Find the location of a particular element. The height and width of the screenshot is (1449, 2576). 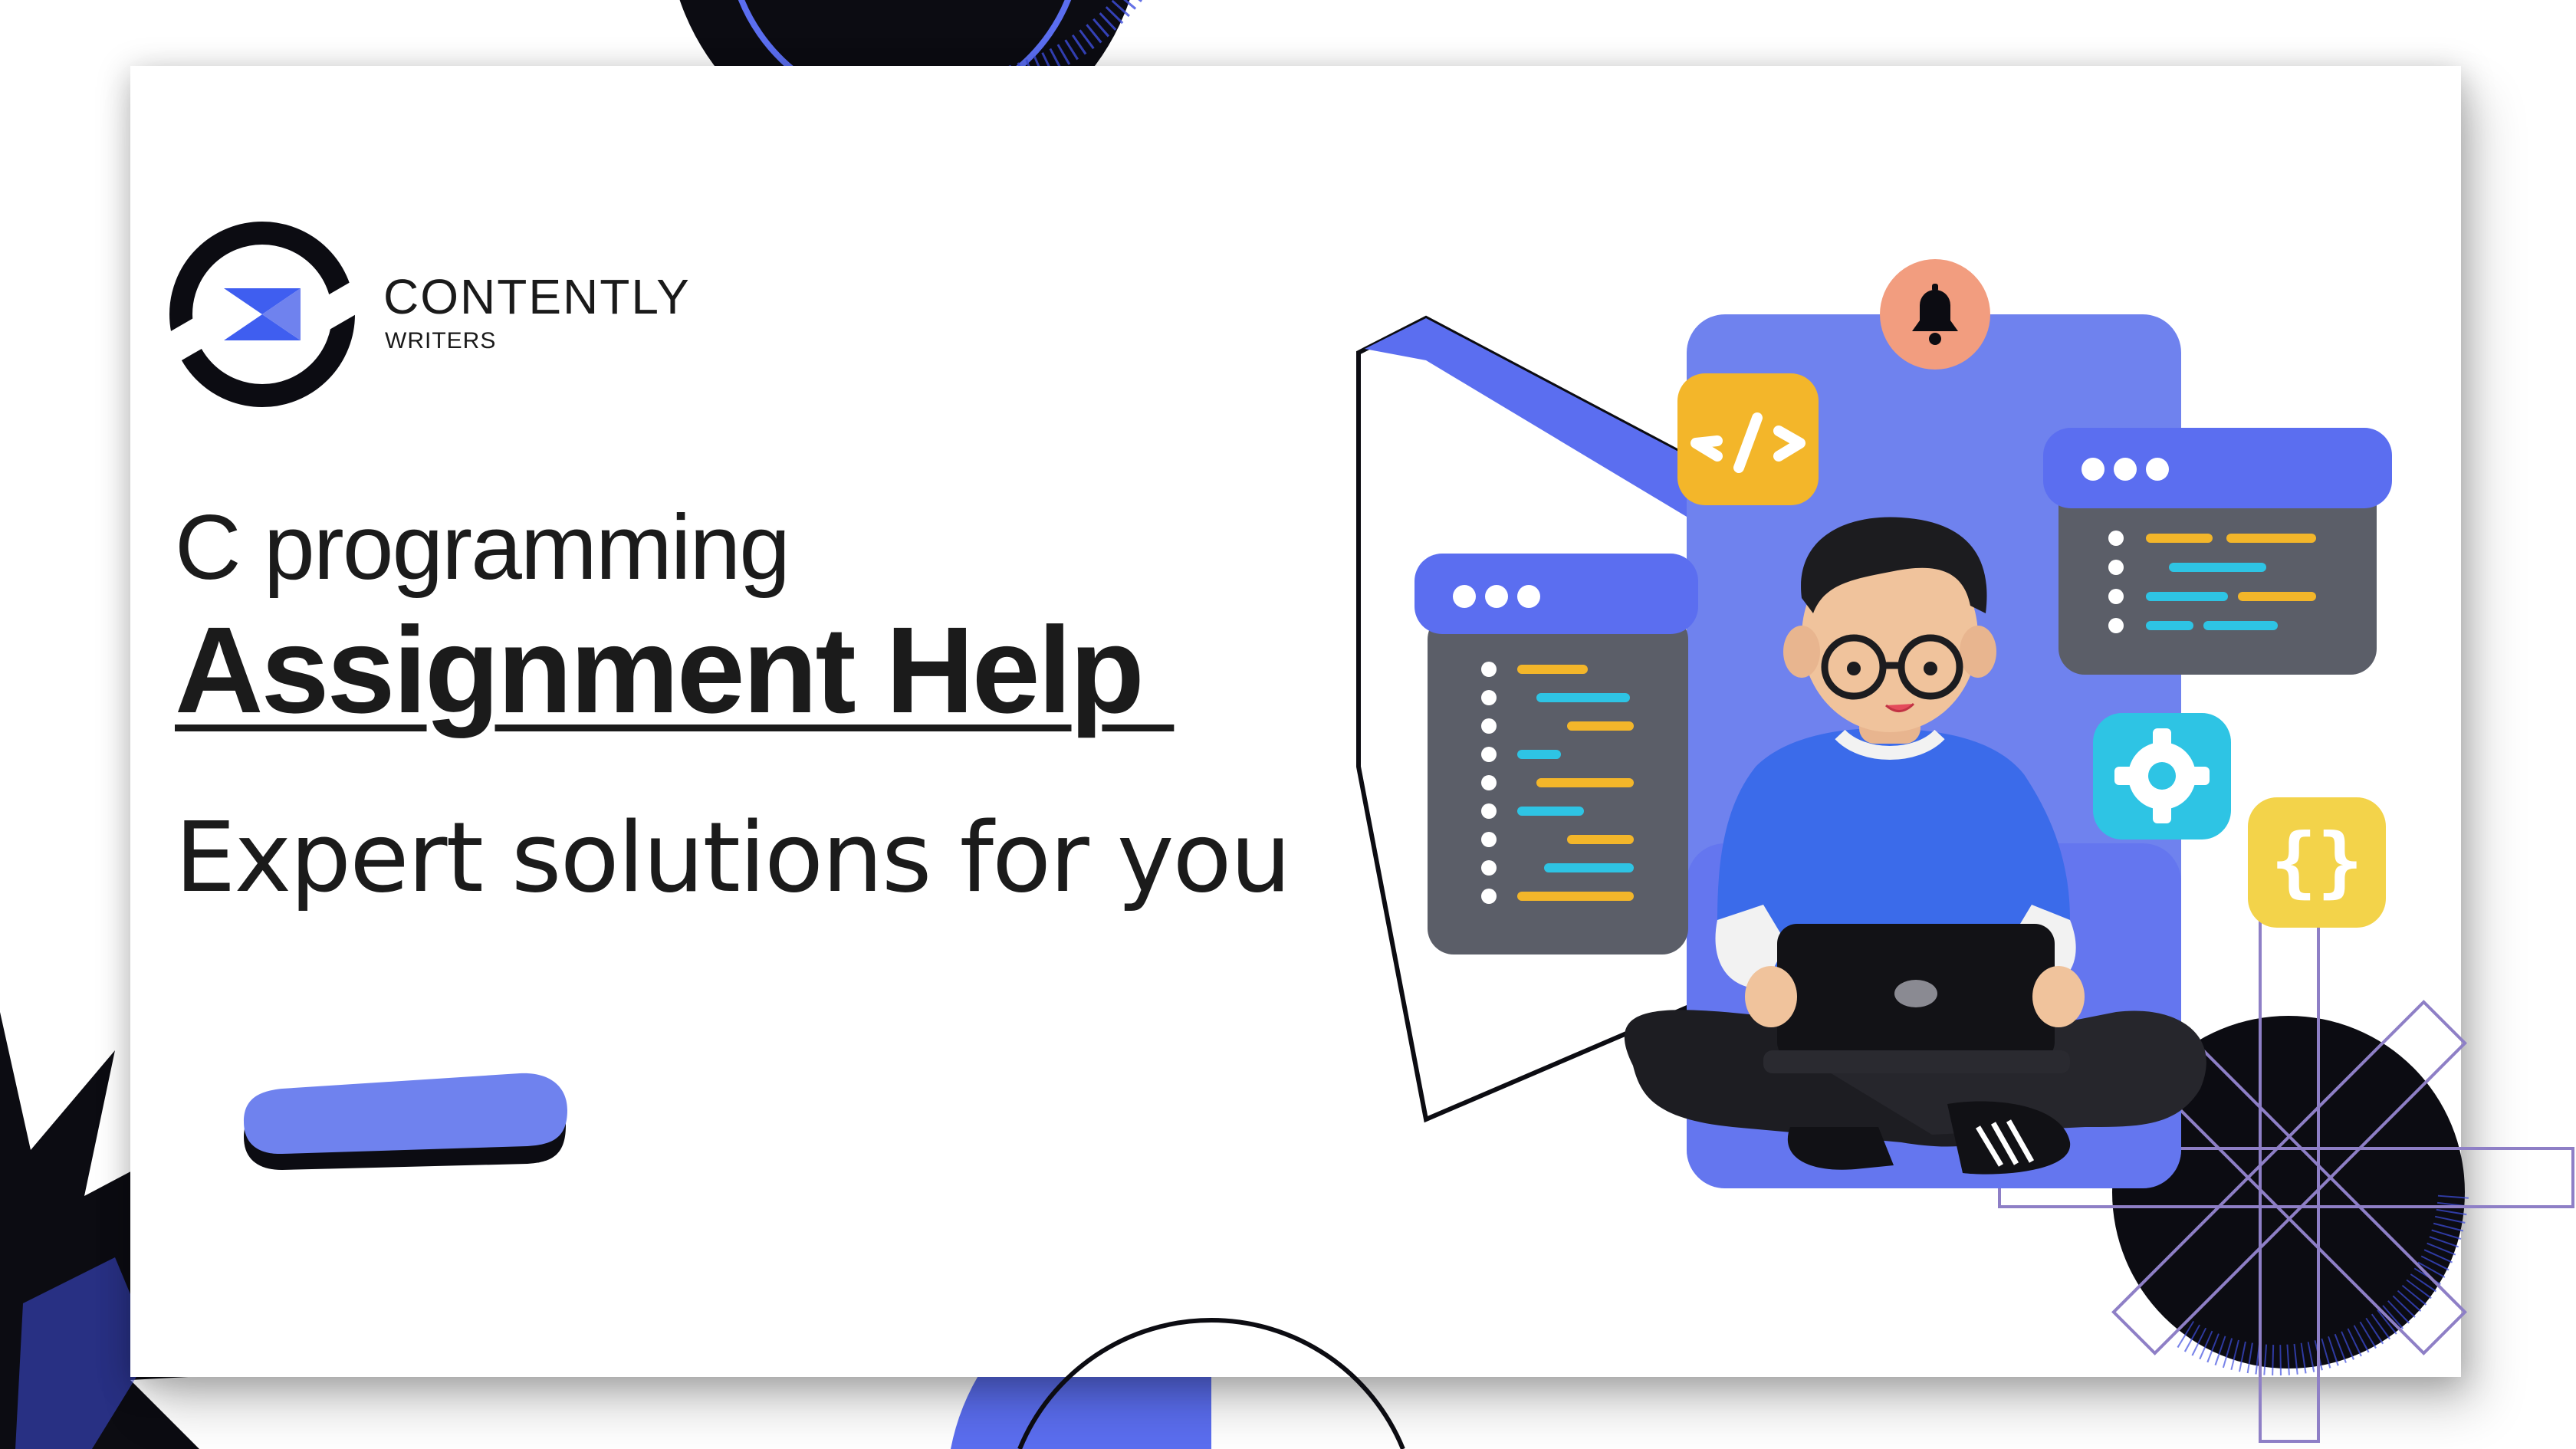

gear-icon is located at coordinates (2162, 777).